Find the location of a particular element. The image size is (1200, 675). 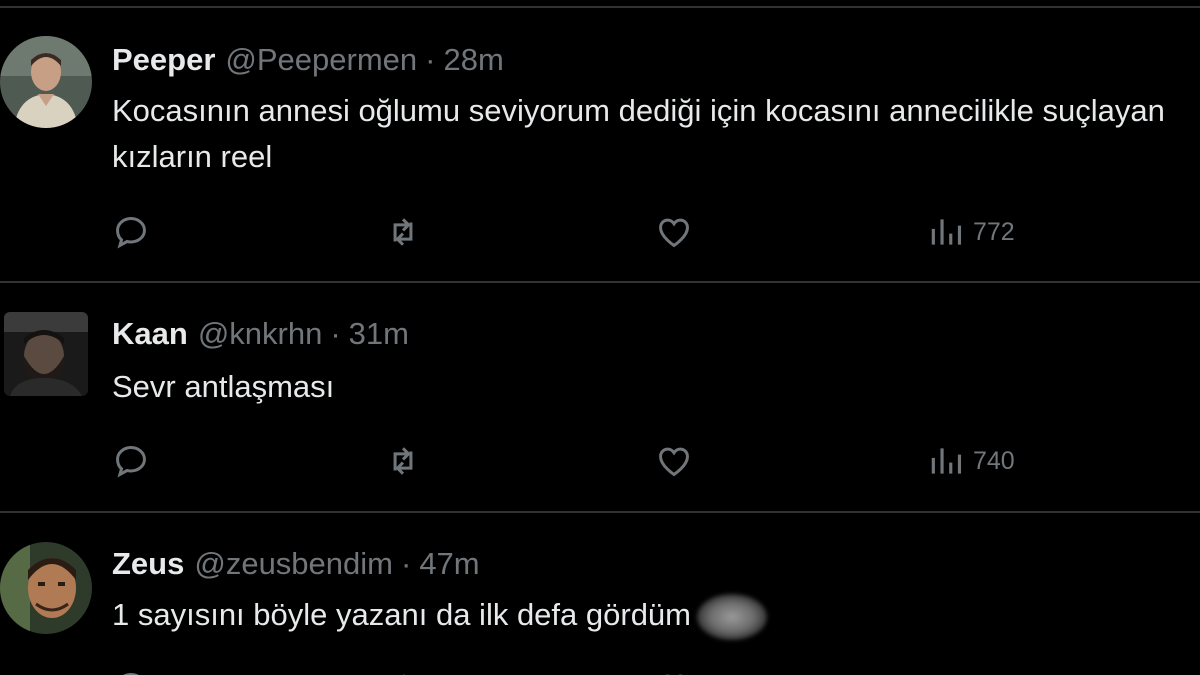

author-name: Kaan is located at coordinates (150, 334).